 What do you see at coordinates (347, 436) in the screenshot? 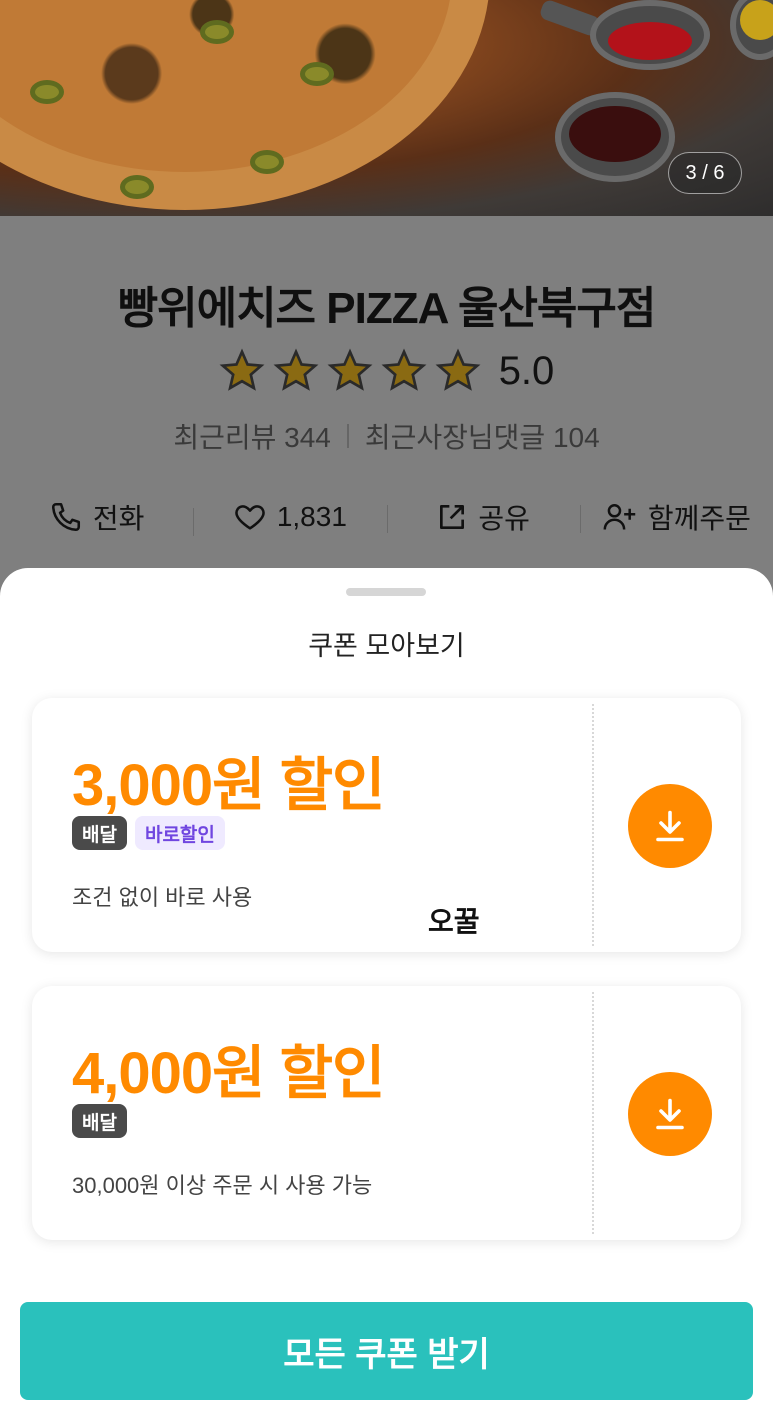
I see `divider` at bounding box center [347, 436].